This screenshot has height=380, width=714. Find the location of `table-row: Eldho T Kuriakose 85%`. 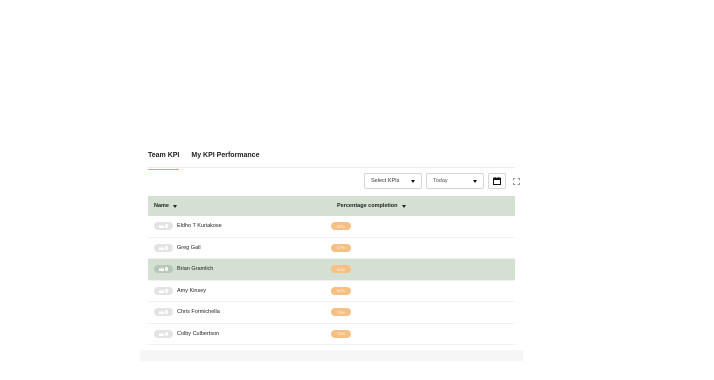

table-row: Eldho T Kuriakose 85% is located at coordinates (331, 227).